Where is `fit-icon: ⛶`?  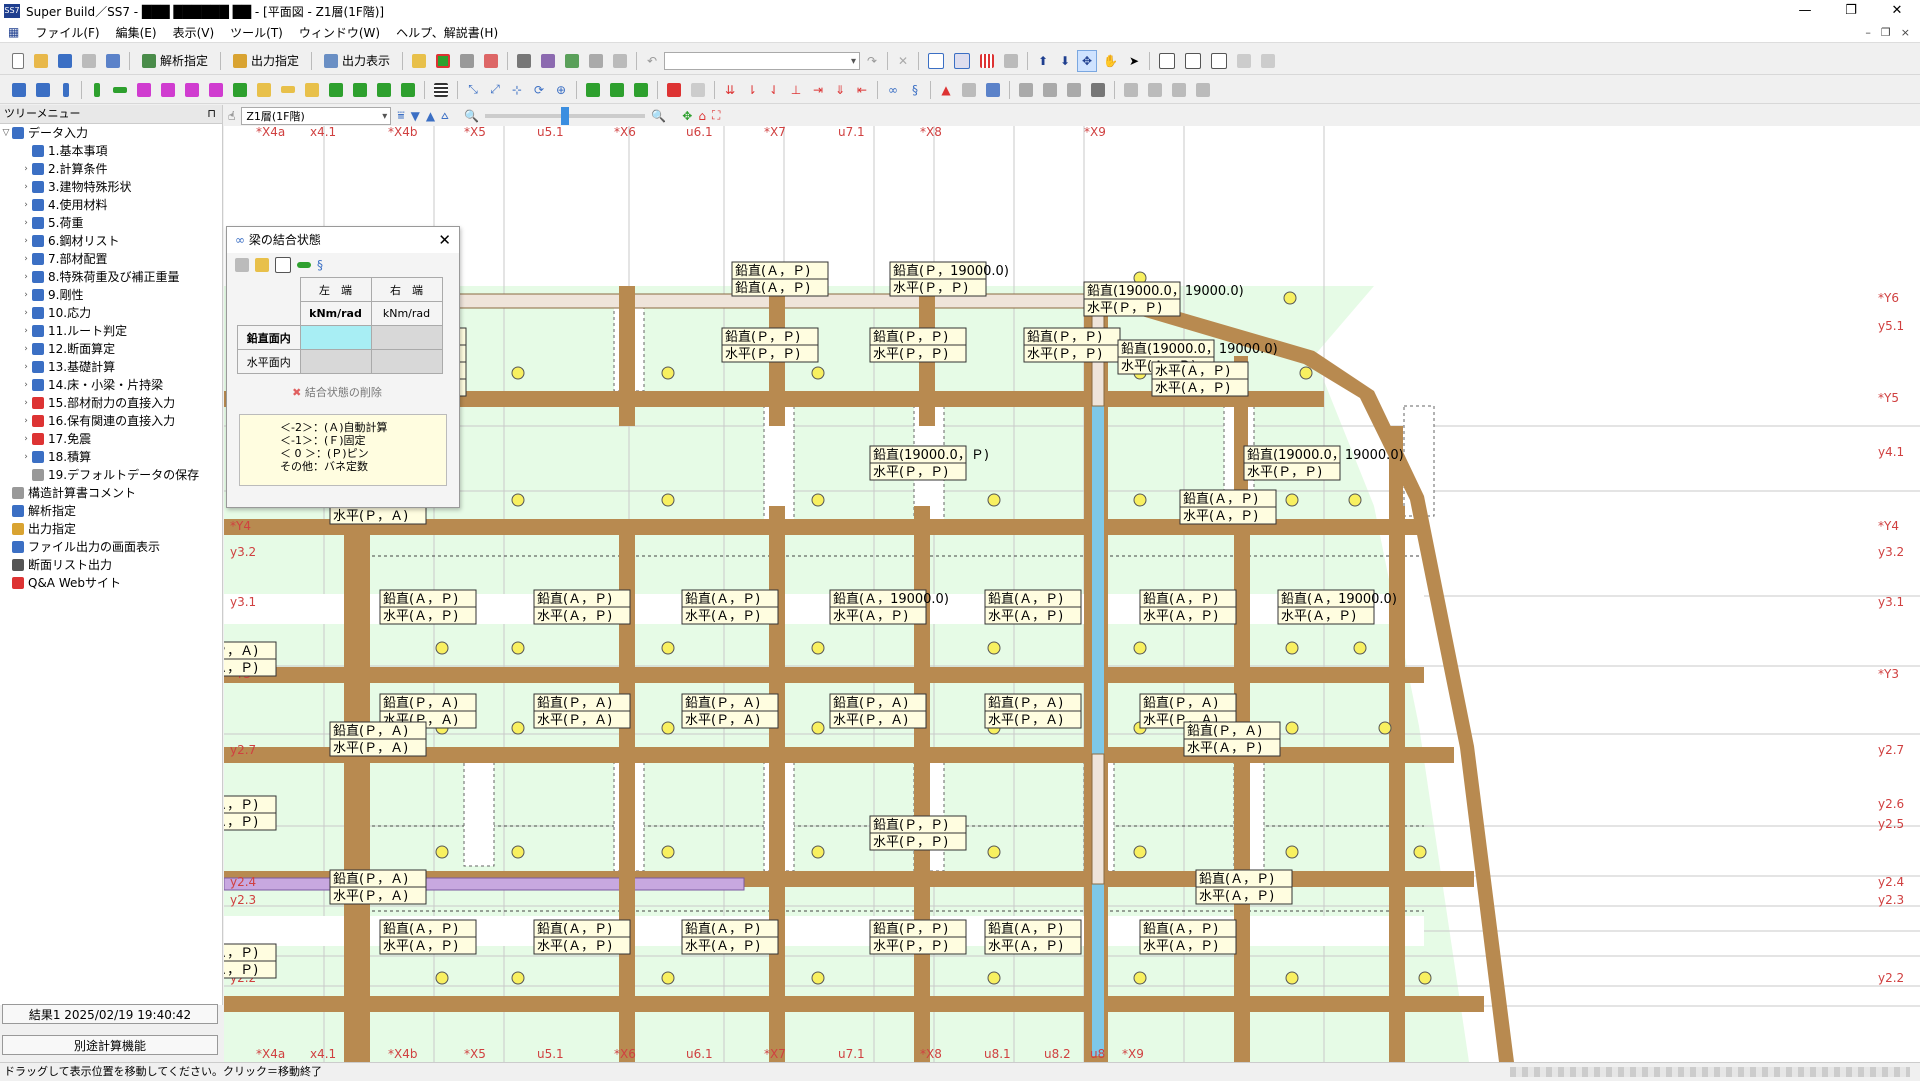
fit-icon: ⛶ is located at coordinates (716, 115).